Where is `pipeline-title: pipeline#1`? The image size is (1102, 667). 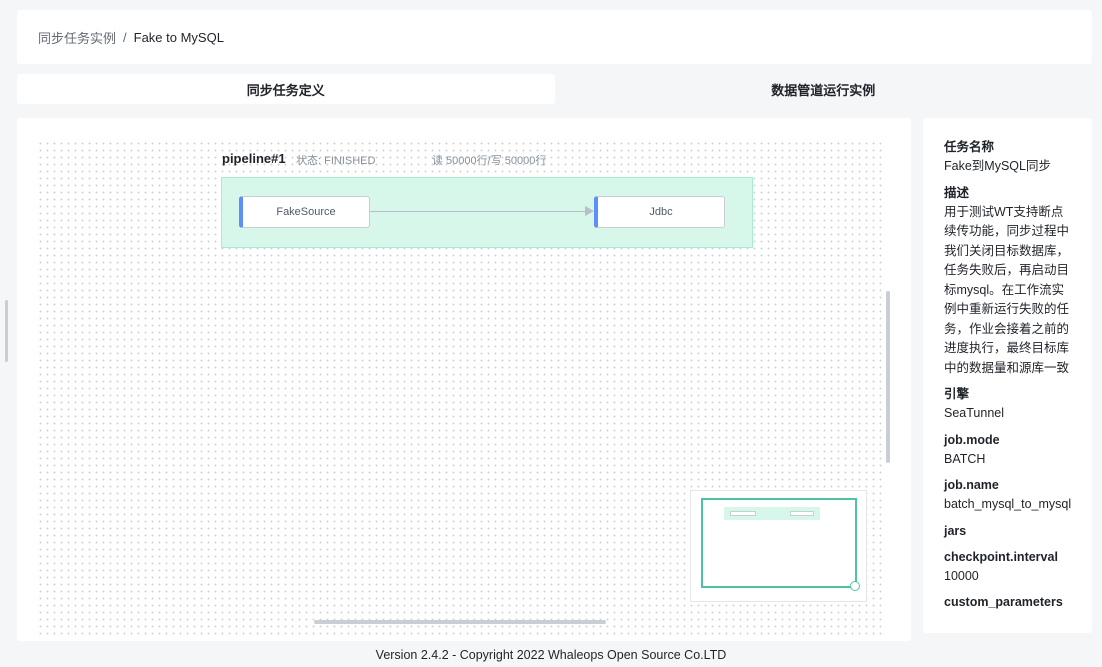 pipeline-title: pipeline#1 is located at coordinates (254, 158).